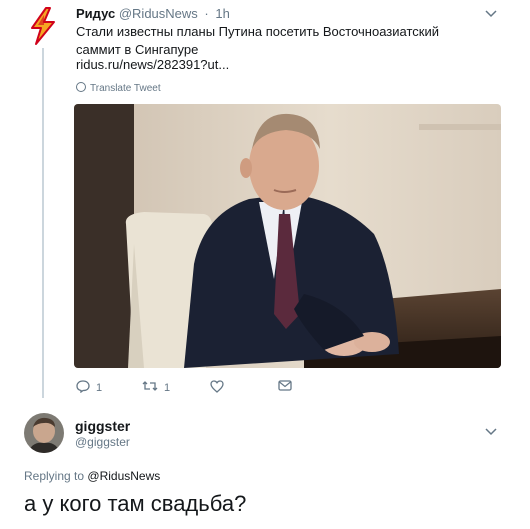 This screenshot has height=529, width=530. I want to click on reply-count: 1, so click(99, 388).